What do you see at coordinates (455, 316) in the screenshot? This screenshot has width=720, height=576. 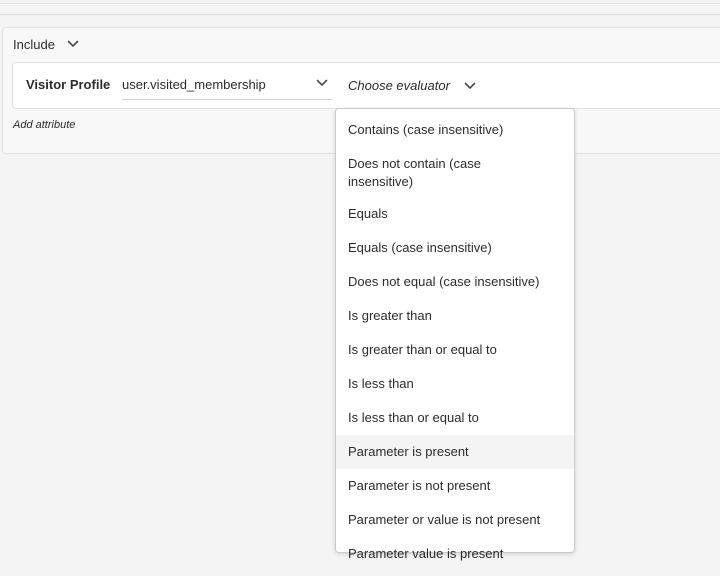 I see `menu-item-greater-than: Is greater than` at bounding box center [455, 316].